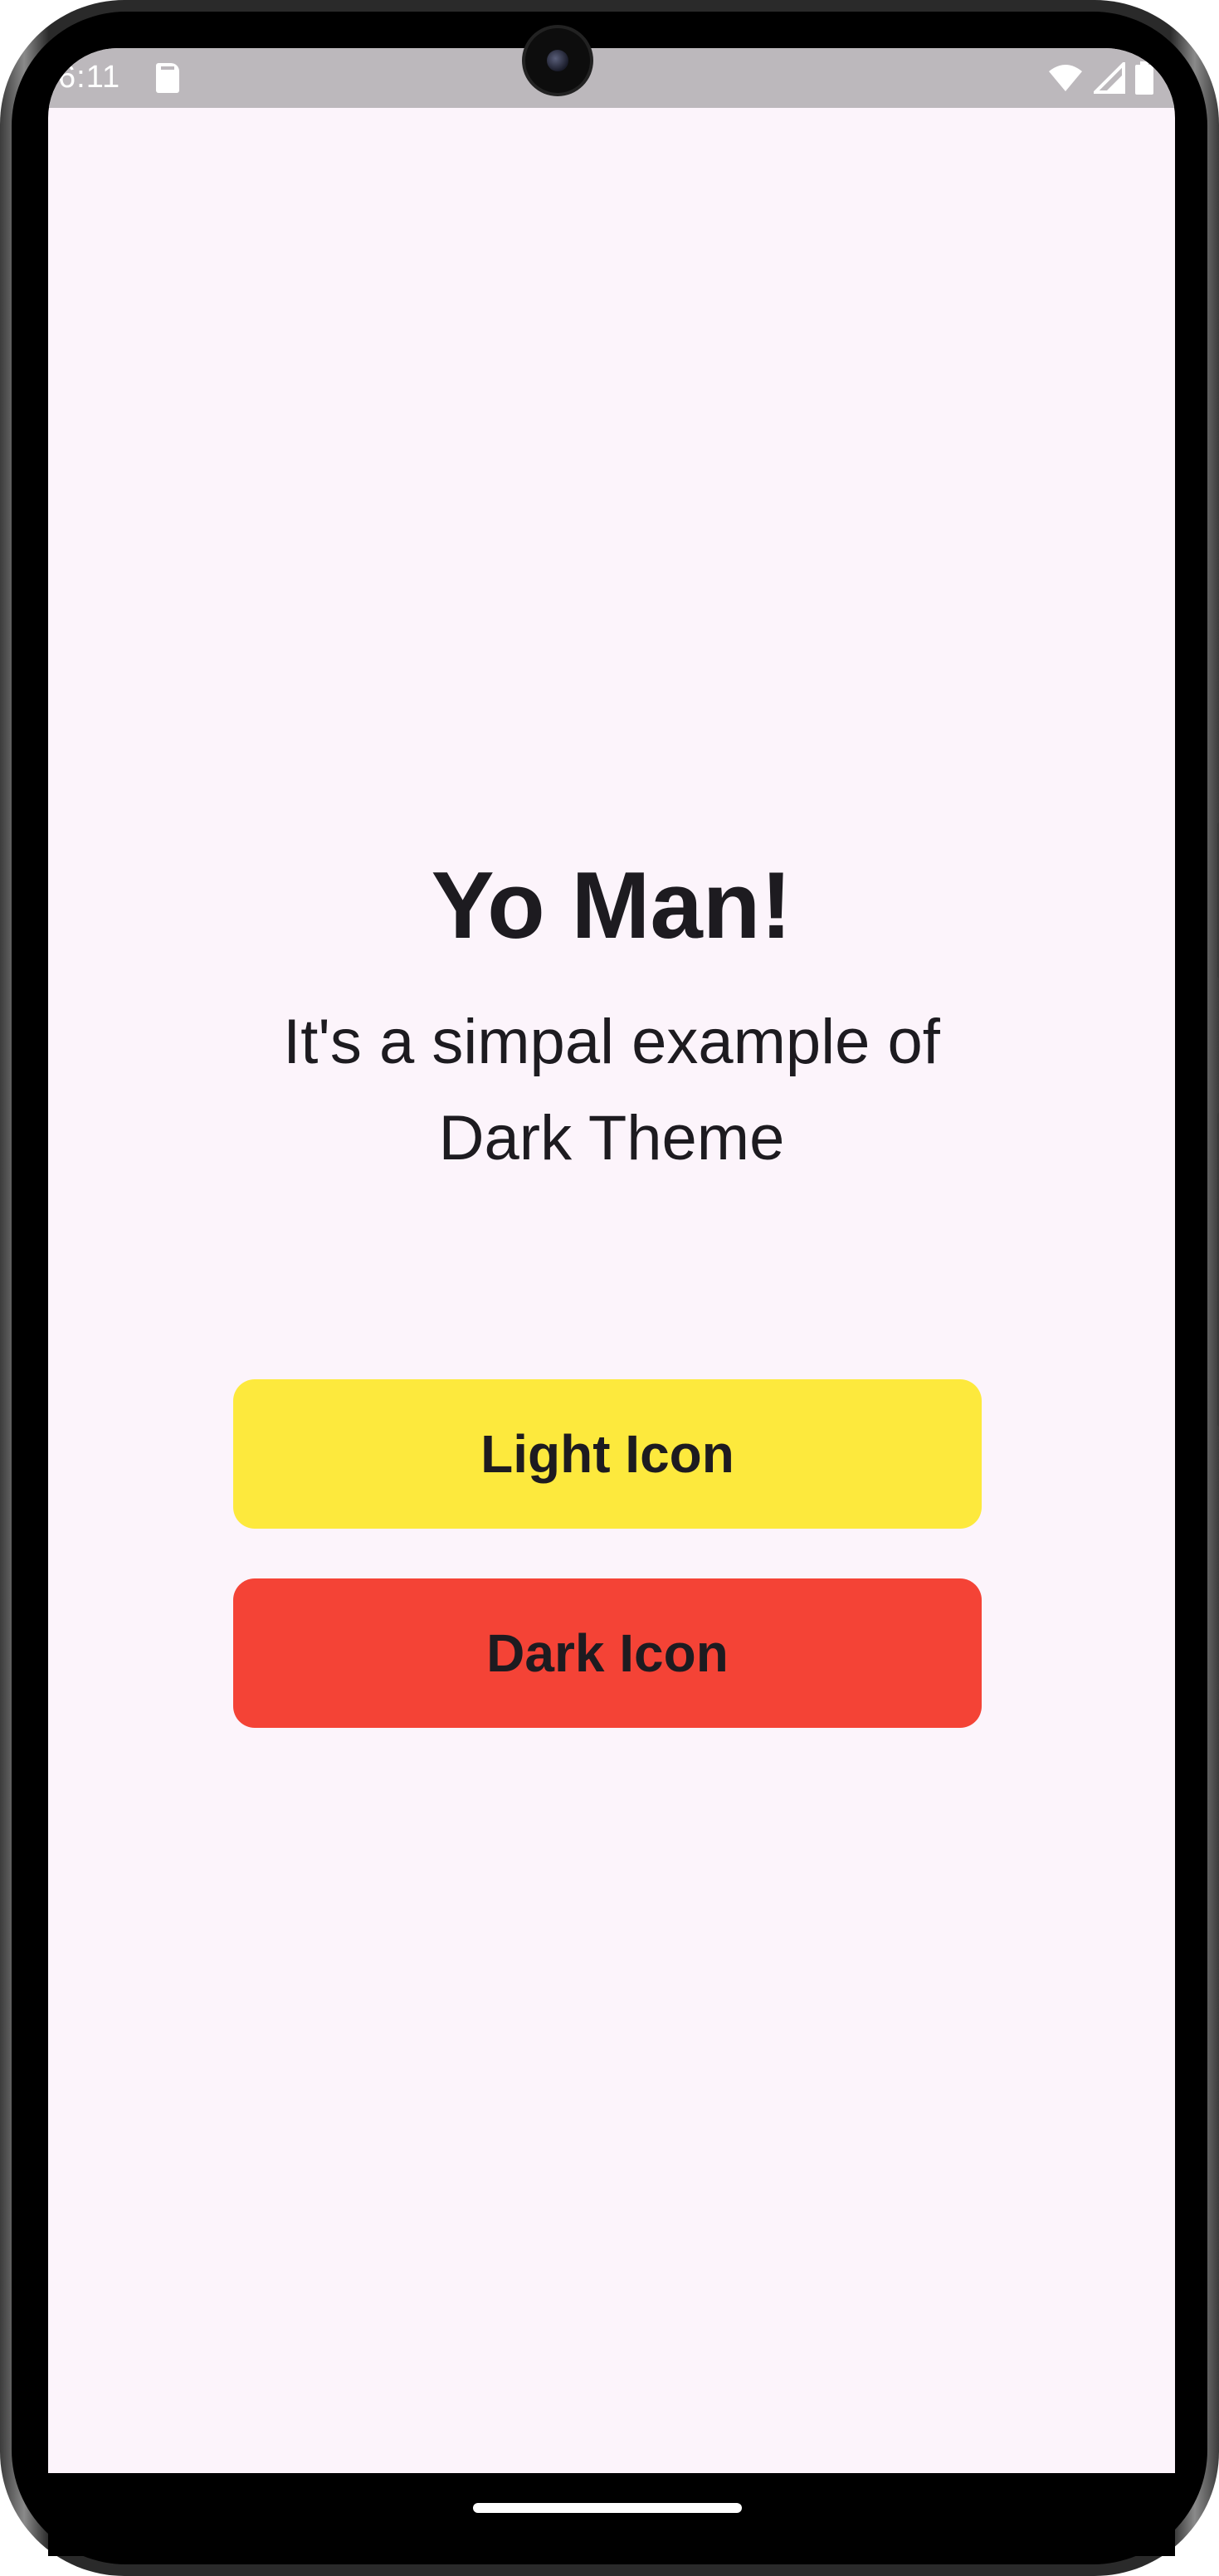  Describe the element at coordinates (558, 61) in the screenshot. I see `front-camera` at that location.